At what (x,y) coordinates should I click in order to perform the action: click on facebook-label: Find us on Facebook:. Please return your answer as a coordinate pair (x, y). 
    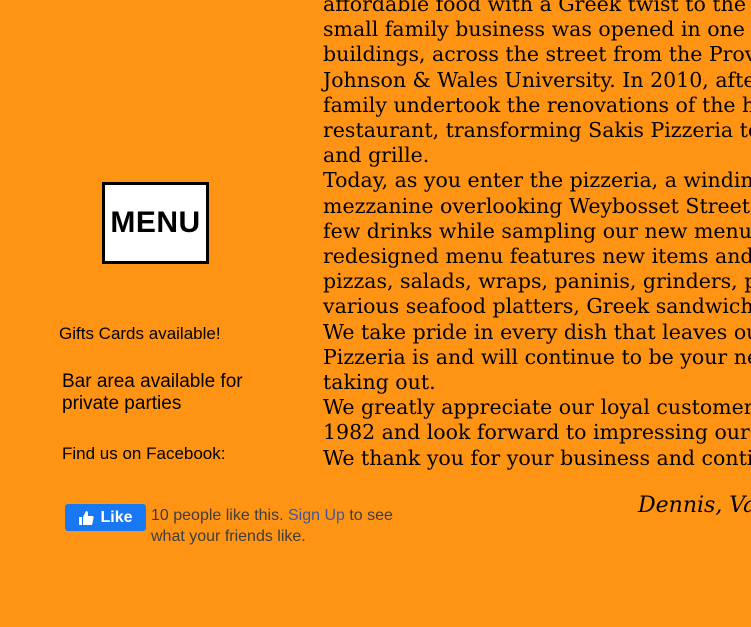
    Looking at the image, I should click on (144, 453).